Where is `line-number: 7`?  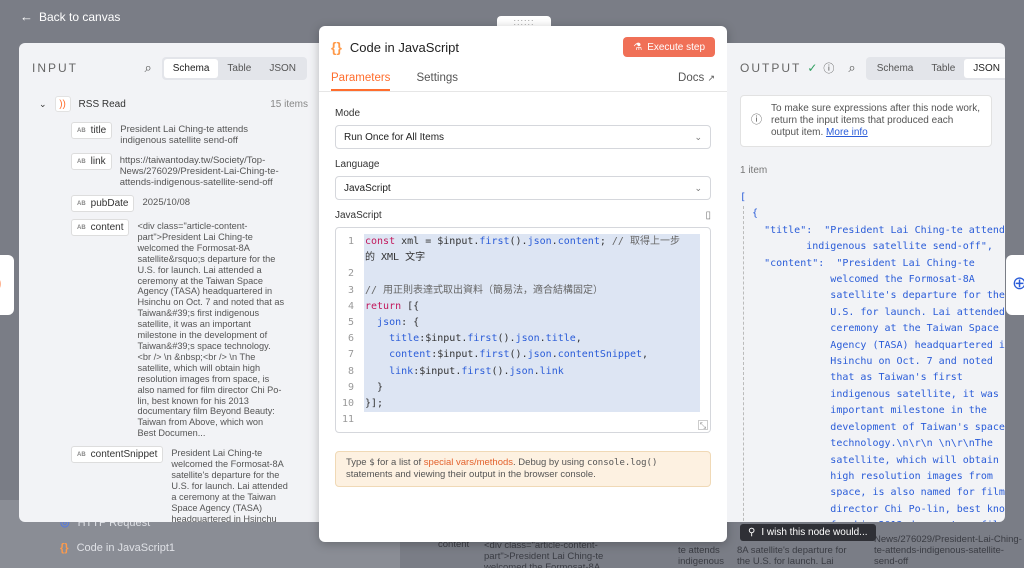
line-number: 7 is located at coordinates (350, 355).